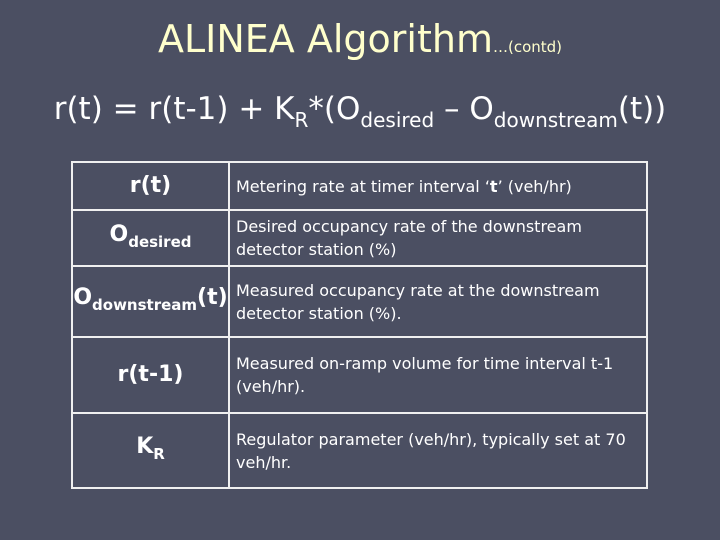 The image size is (720, 540). Describe the element at coordinates (145, 446) in the screenshot. I see `symbol: K` at that location.